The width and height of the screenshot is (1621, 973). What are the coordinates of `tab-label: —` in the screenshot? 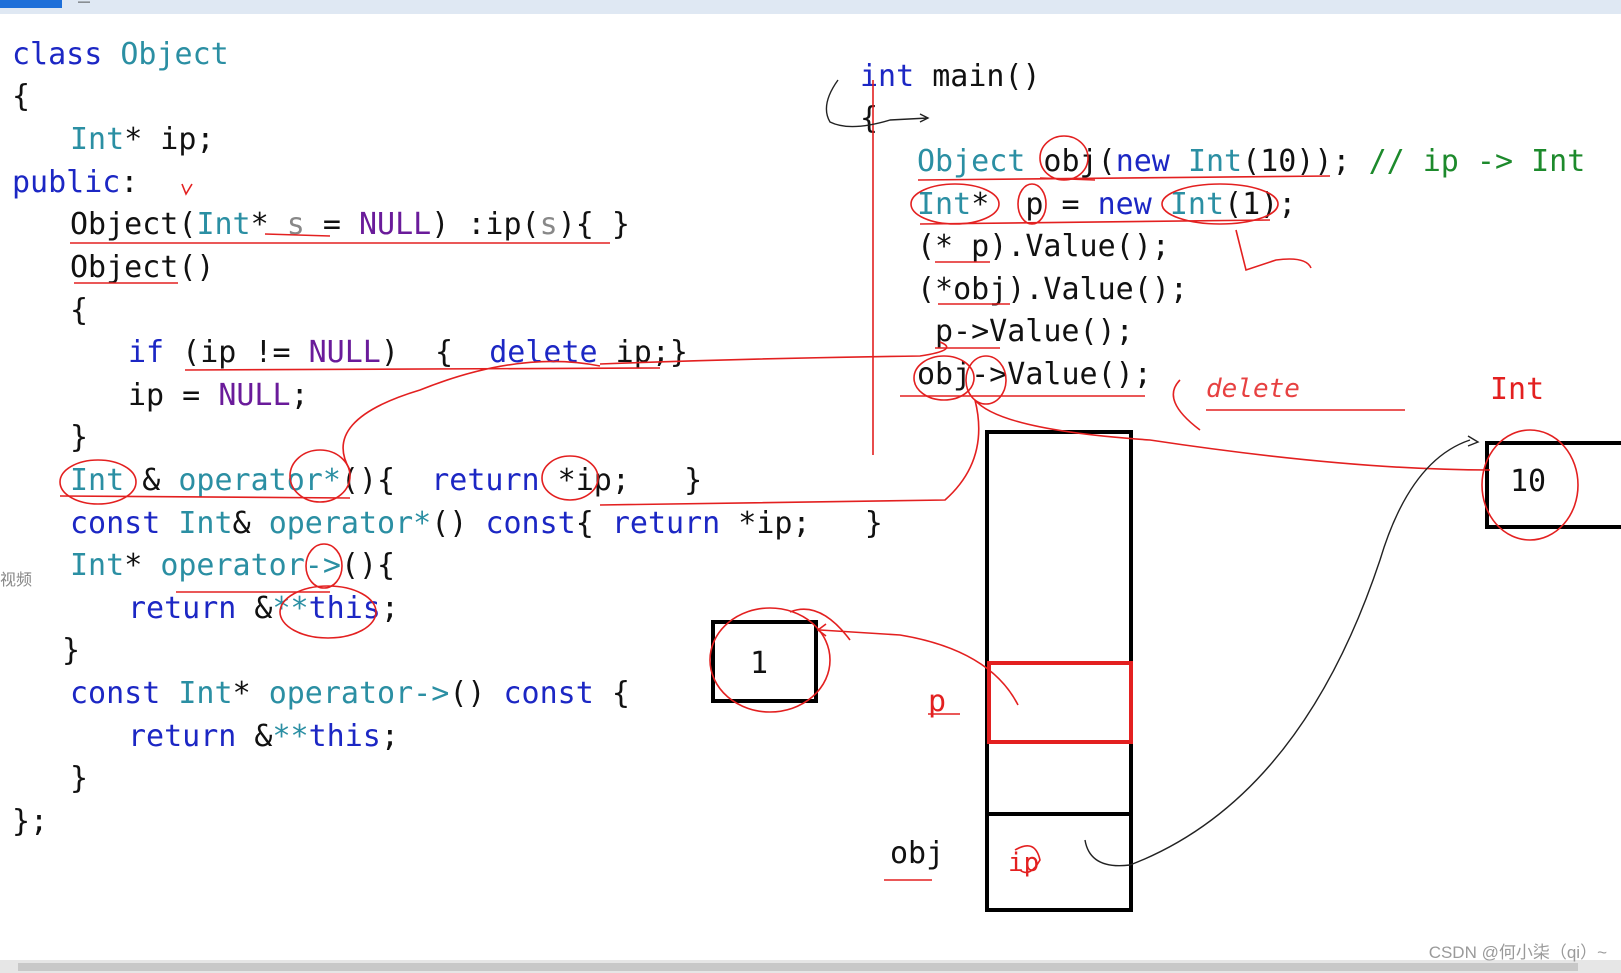 It's located at (84, 4).